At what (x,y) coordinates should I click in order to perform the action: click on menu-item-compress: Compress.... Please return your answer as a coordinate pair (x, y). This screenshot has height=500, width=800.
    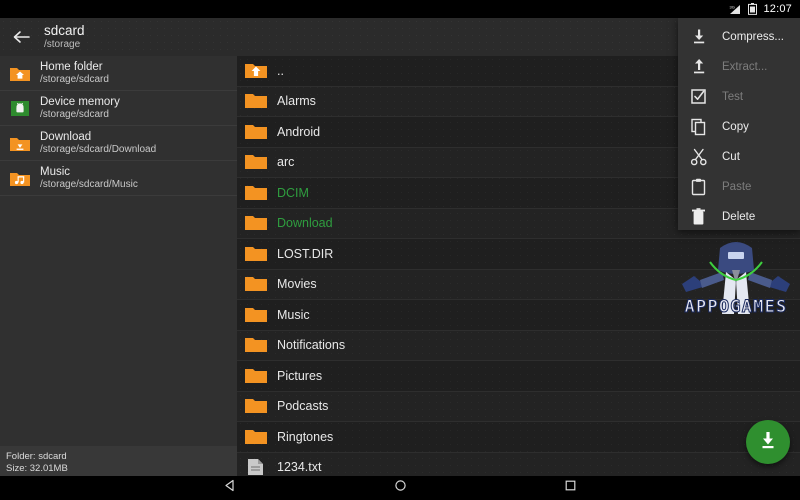
    Looking at the image, I should click on (739, 37).